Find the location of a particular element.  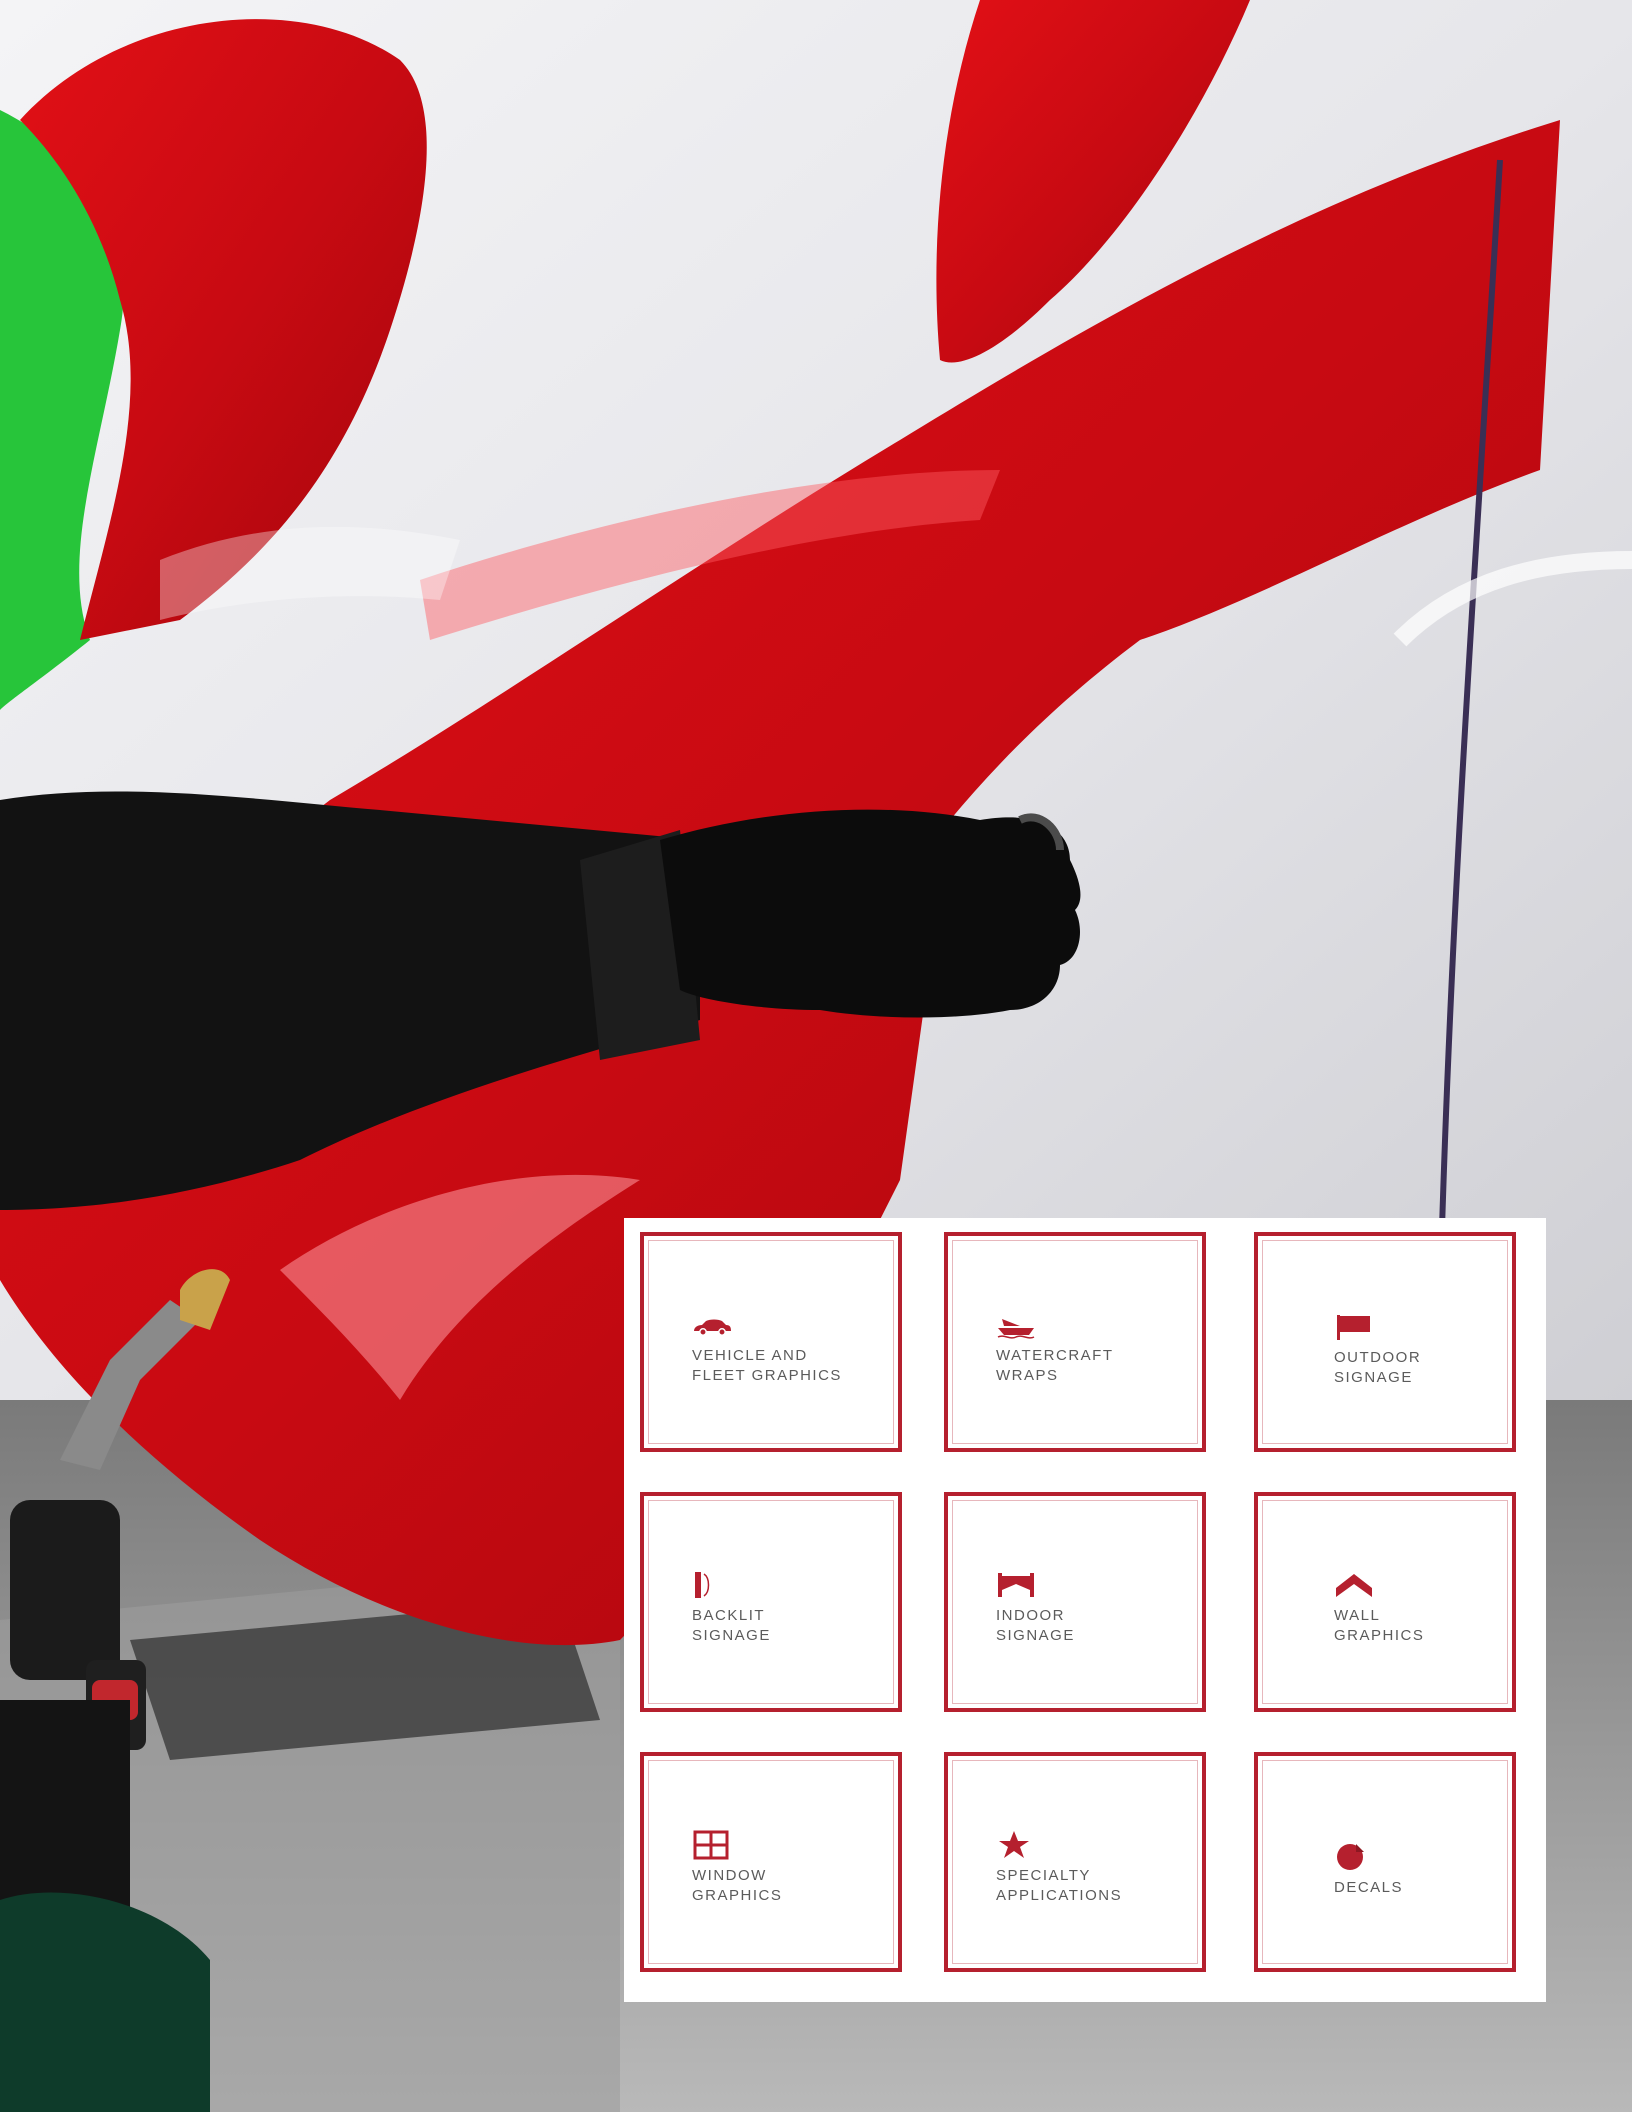

tile-label: Outdoor Signage is located at coordinates (1378, 1367).